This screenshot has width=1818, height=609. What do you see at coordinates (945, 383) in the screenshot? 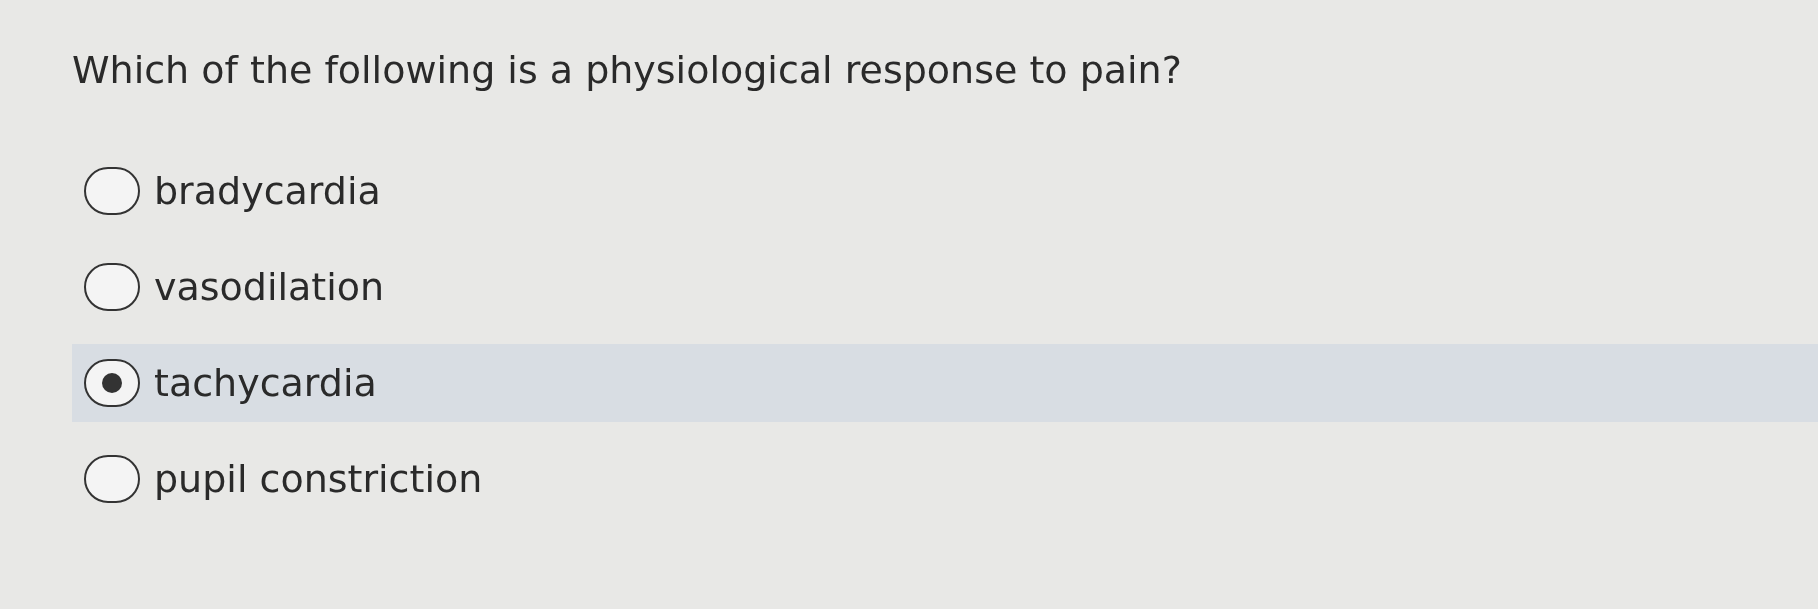
I see `answer-option: tachycardia` at bounding box center [945, 383].